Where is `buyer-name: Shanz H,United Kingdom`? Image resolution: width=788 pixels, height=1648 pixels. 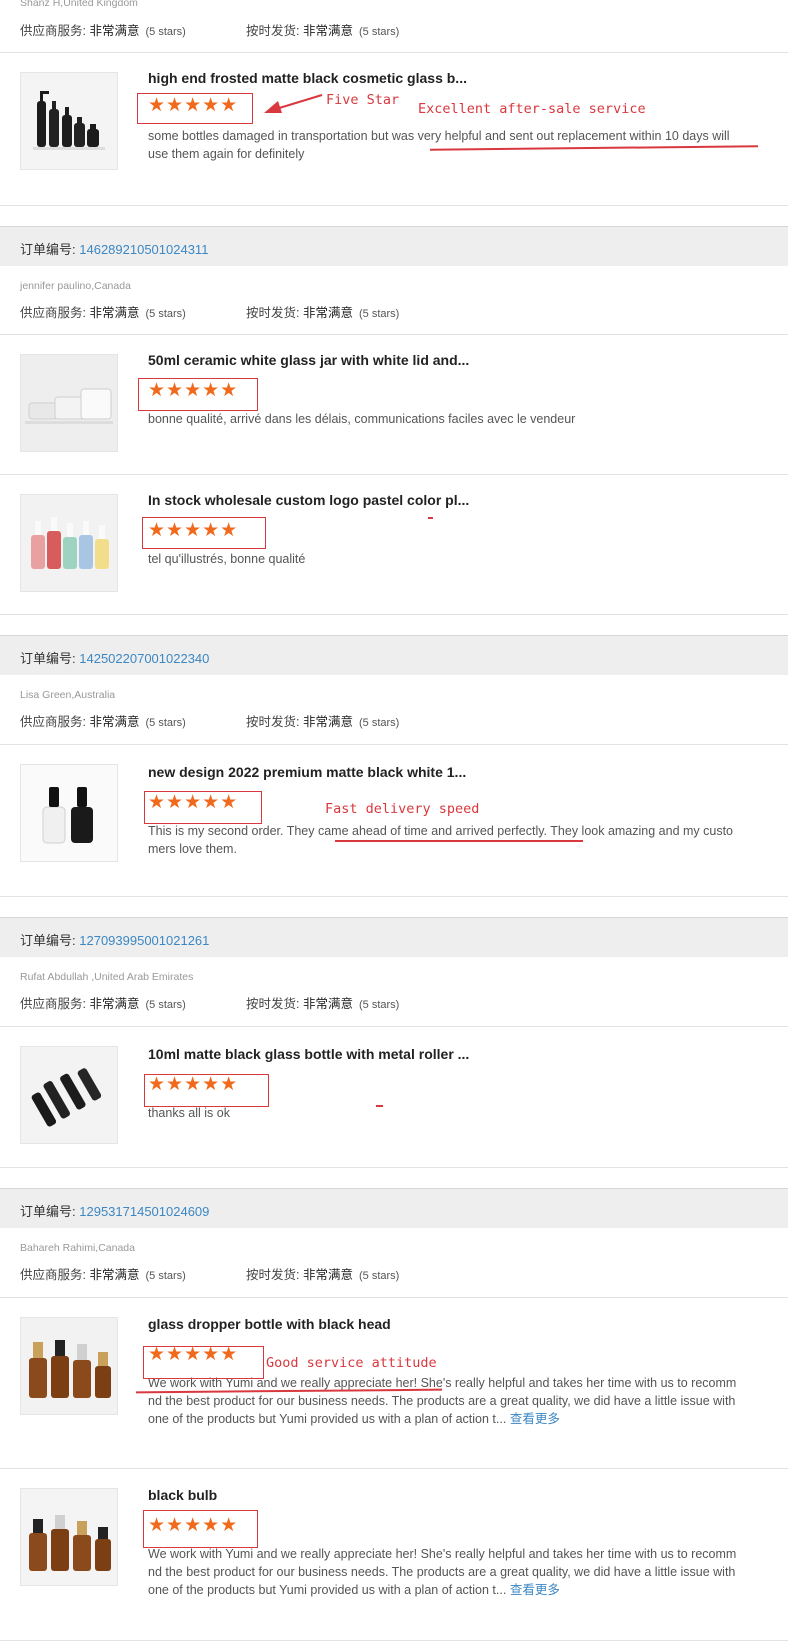 buyer-name: Shanz H,United Kingdom is located at coordinates (79, 4).